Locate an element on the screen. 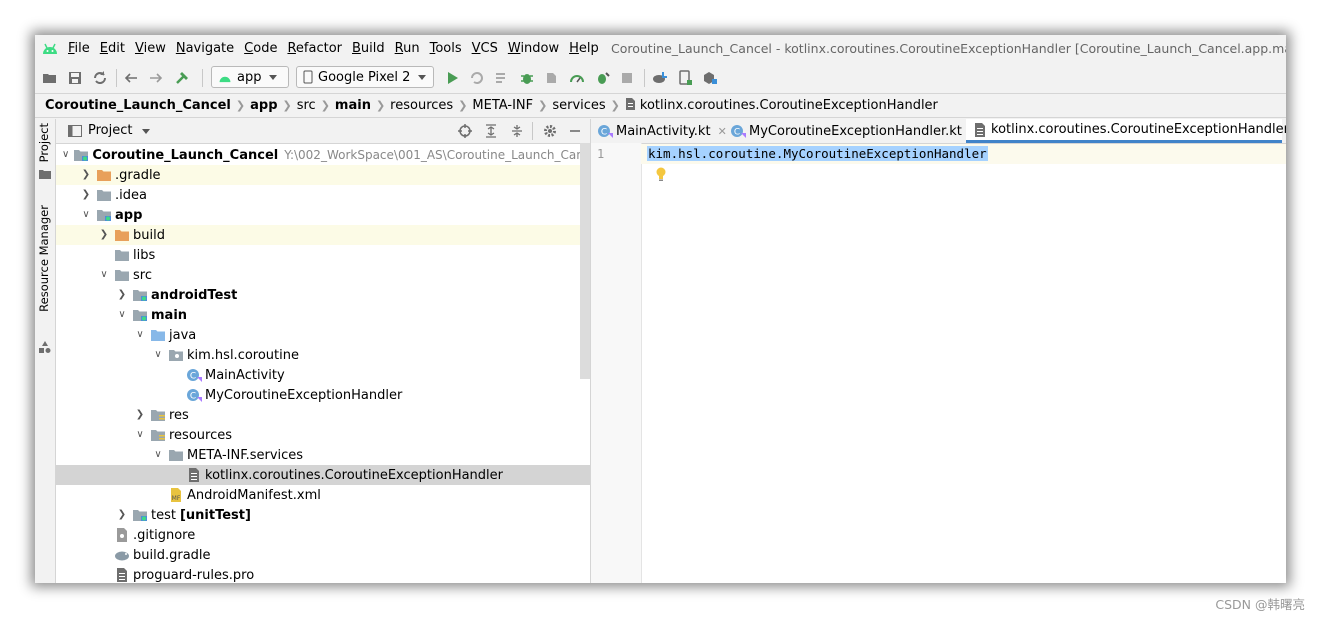 Image resolution: width=1321 pixels, height=619 pixels. breadcrumb-item: services is located at coordinates (578, 105).